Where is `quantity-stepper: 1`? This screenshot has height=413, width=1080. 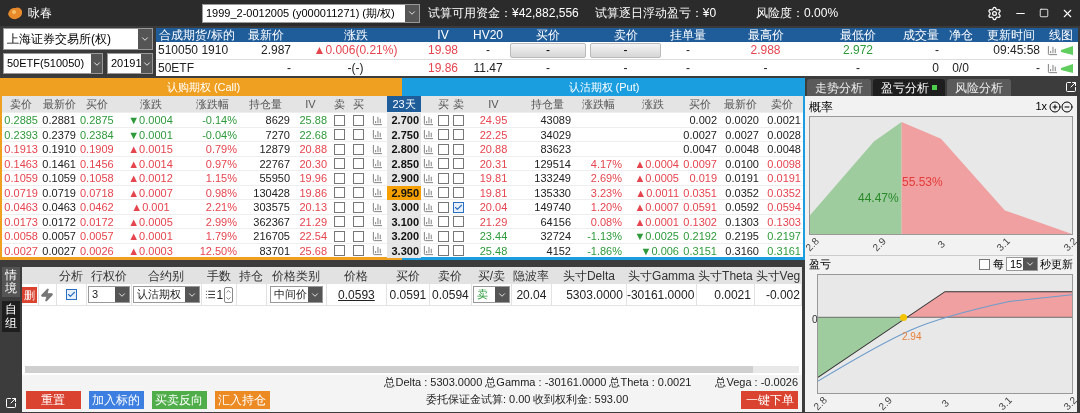
quantity-stepper: 1 is located at coordinates (219, 294).